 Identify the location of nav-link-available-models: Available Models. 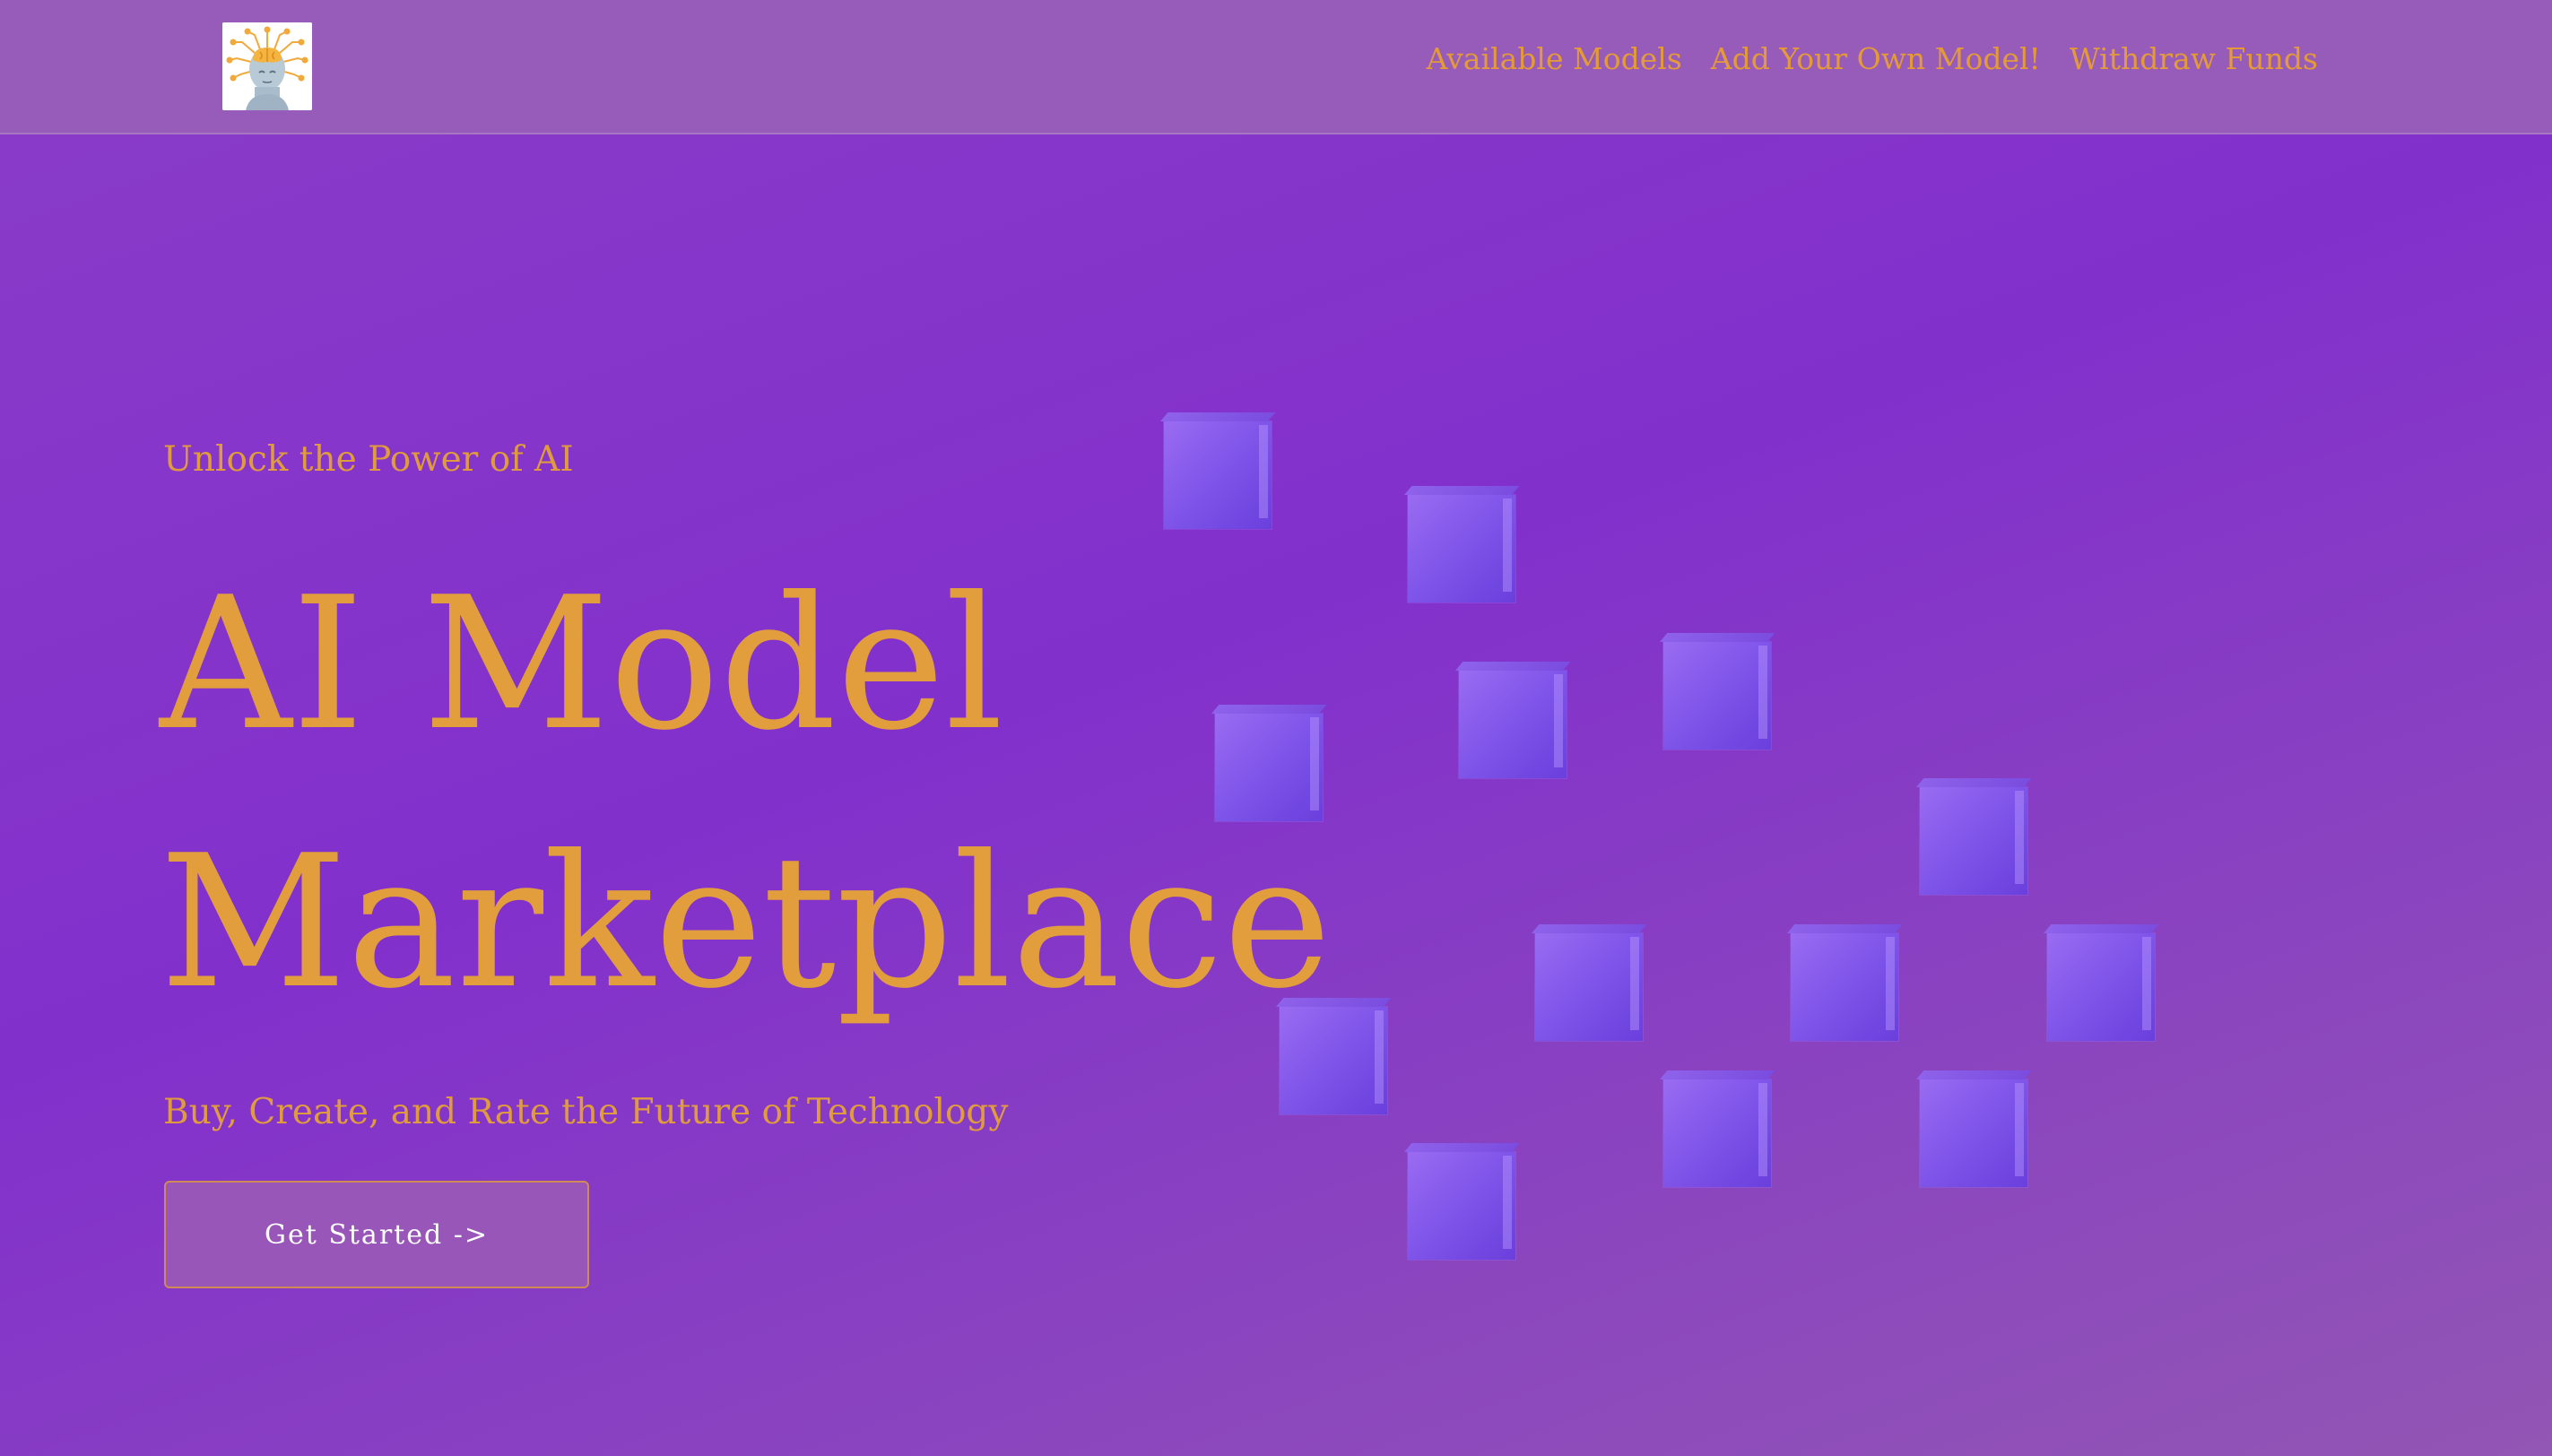
(1554, 58).